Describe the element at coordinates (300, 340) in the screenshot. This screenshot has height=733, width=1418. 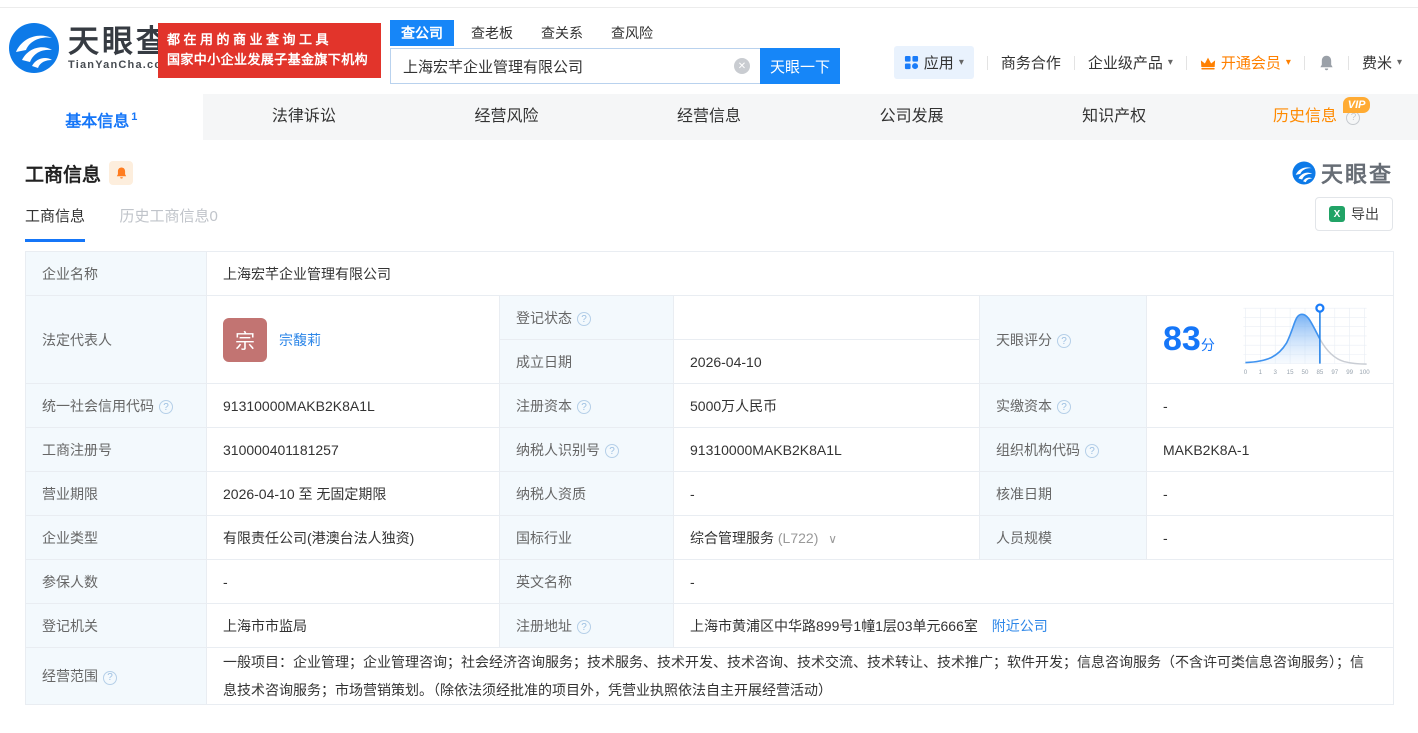
I see `legal-rep-link: 宗馥莉` at that location.